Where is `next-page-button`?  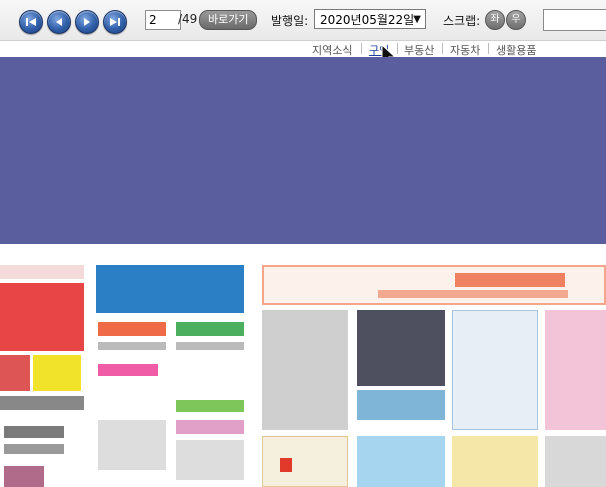 next-page-button is located at coordinates (87, 22).